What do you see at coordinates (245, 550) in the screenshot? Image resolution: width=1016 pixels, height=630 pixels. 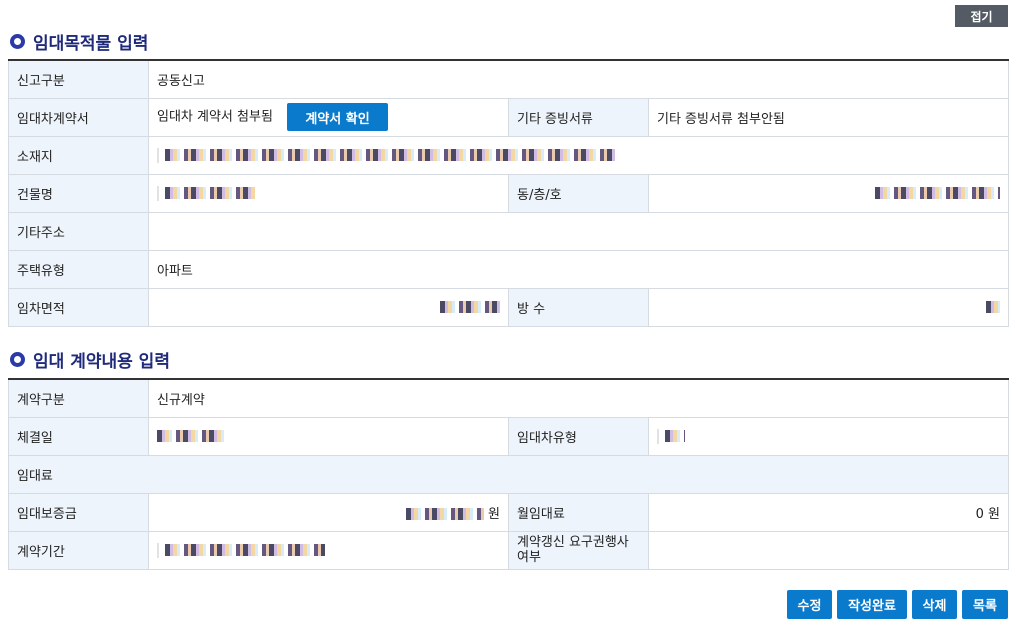 I see `redacted-period` at bounding box center [245, 550].